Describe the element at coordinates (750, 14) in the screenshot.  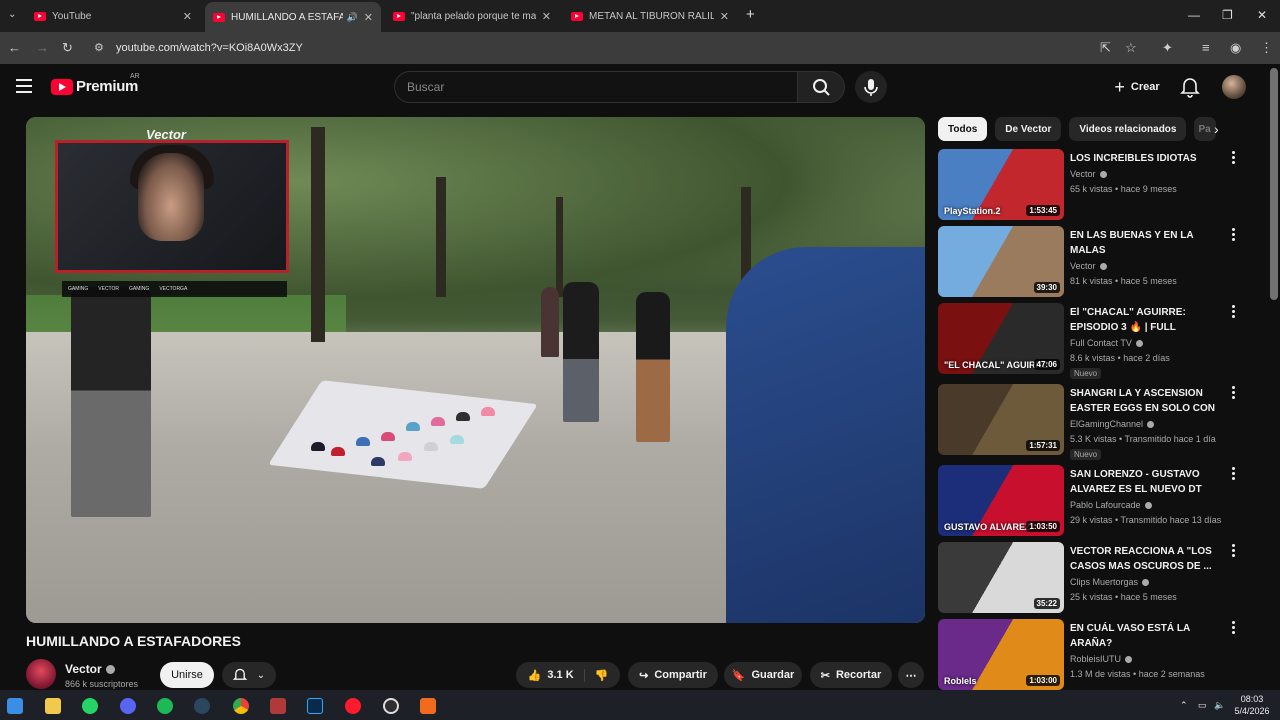
I see `new-tab-icon: +` at that location.